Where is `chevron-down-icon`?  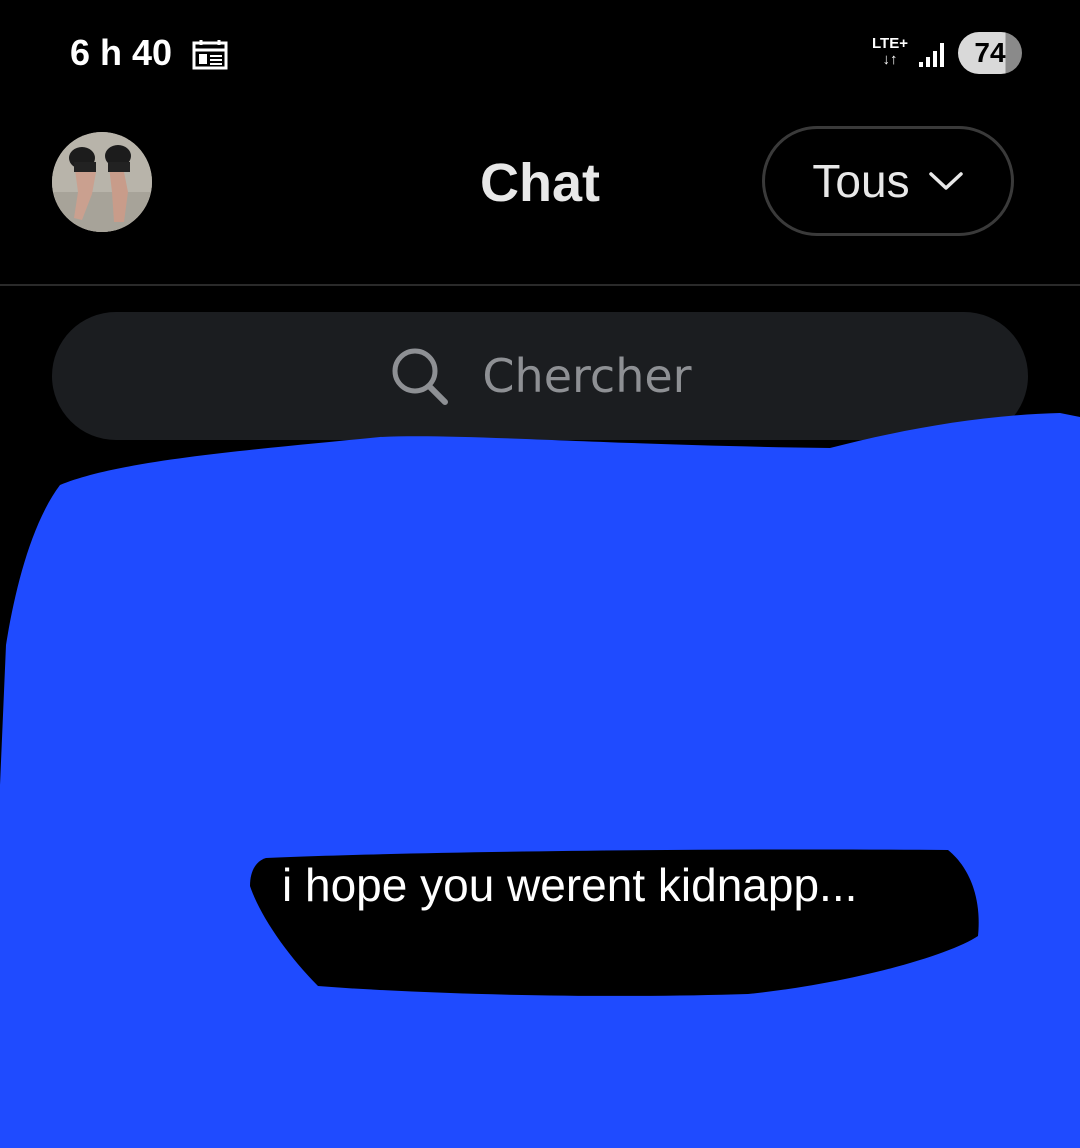
chevron-down-icon is located at coordinates (945, 181).